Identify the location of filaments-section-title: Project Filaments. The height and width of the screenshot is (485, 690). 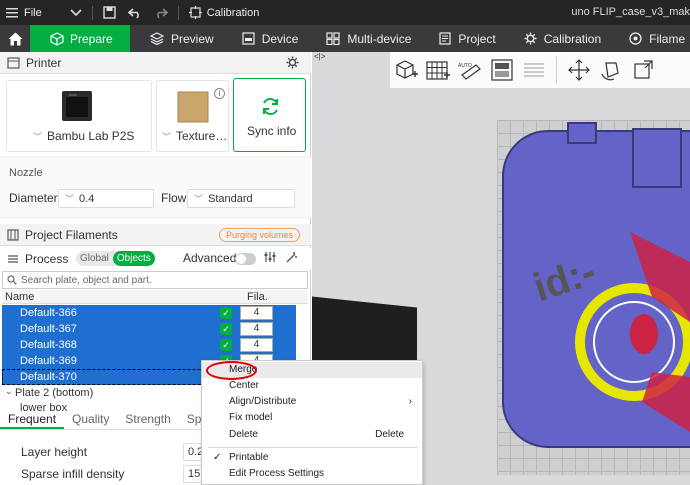
(71, 234).